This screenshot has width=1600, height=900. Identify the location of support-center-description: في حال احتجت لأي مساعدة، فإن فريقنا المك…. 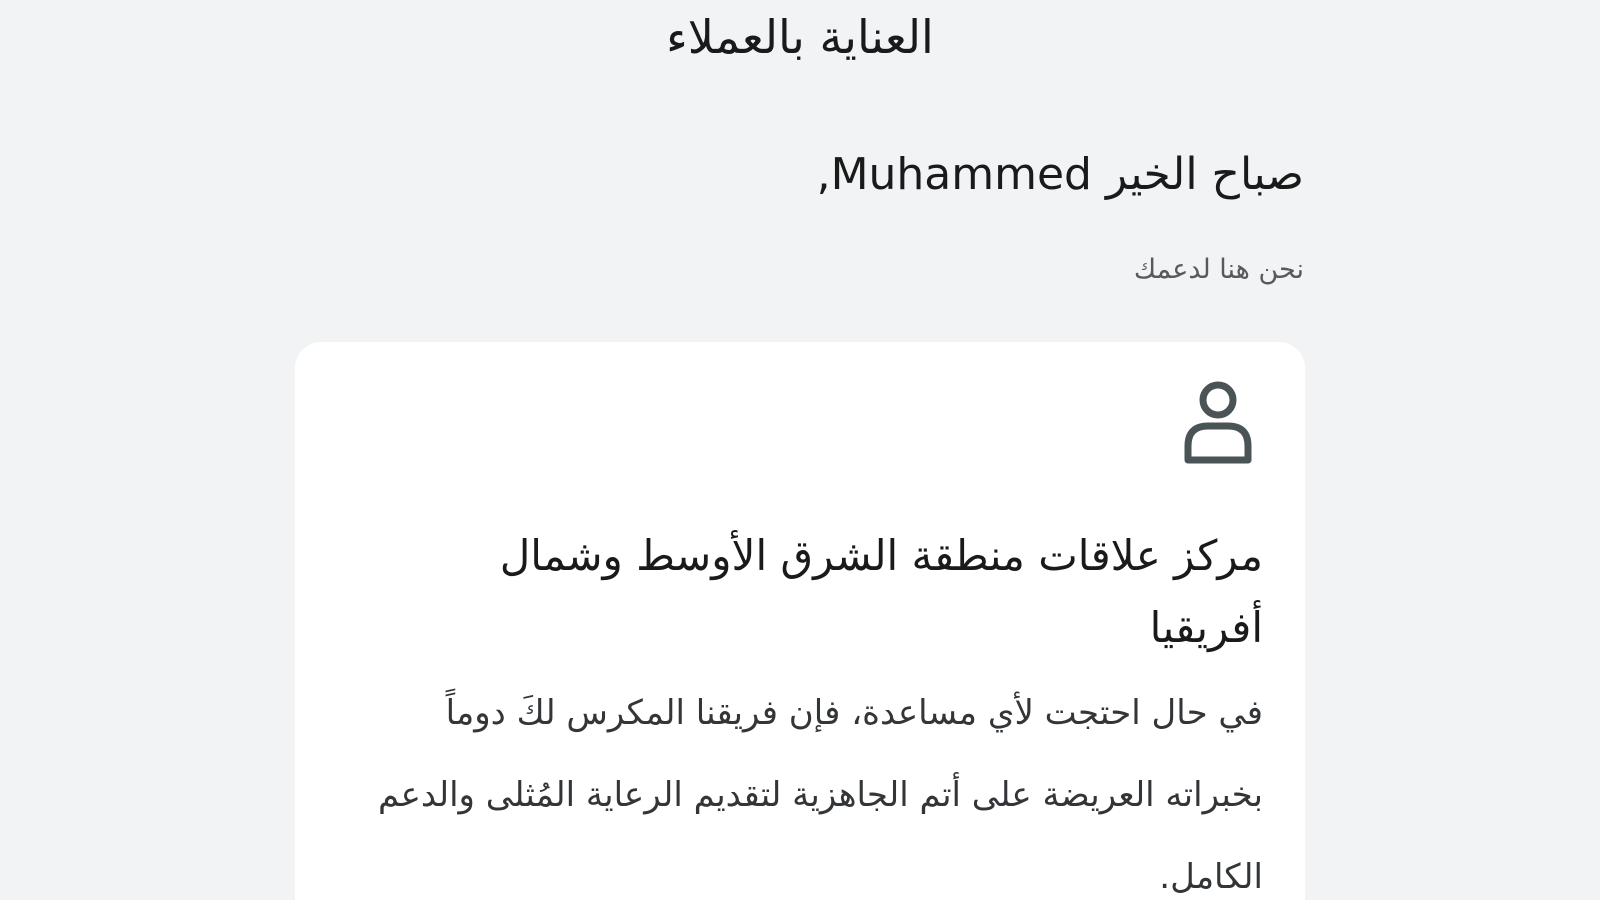
(820, 795).